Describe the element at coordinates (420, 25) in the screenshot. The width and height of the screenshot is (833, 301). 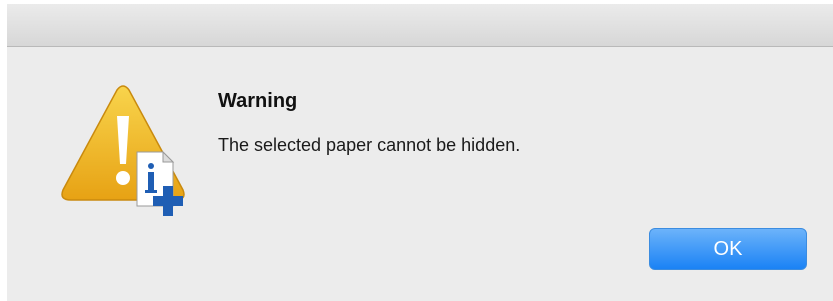
I see `dialog-titlebar` at that location.